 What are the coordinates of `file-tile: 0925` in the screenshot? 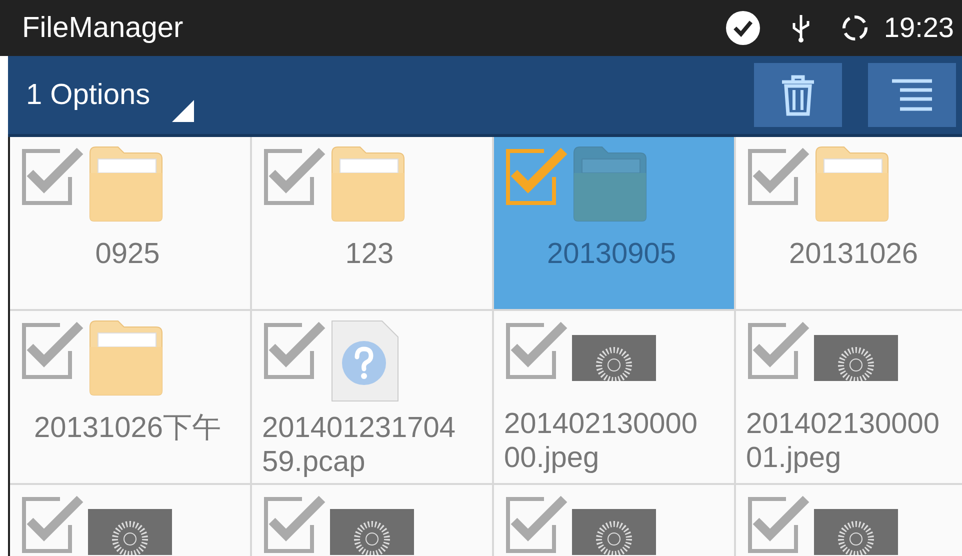 It's located at (130, 223).